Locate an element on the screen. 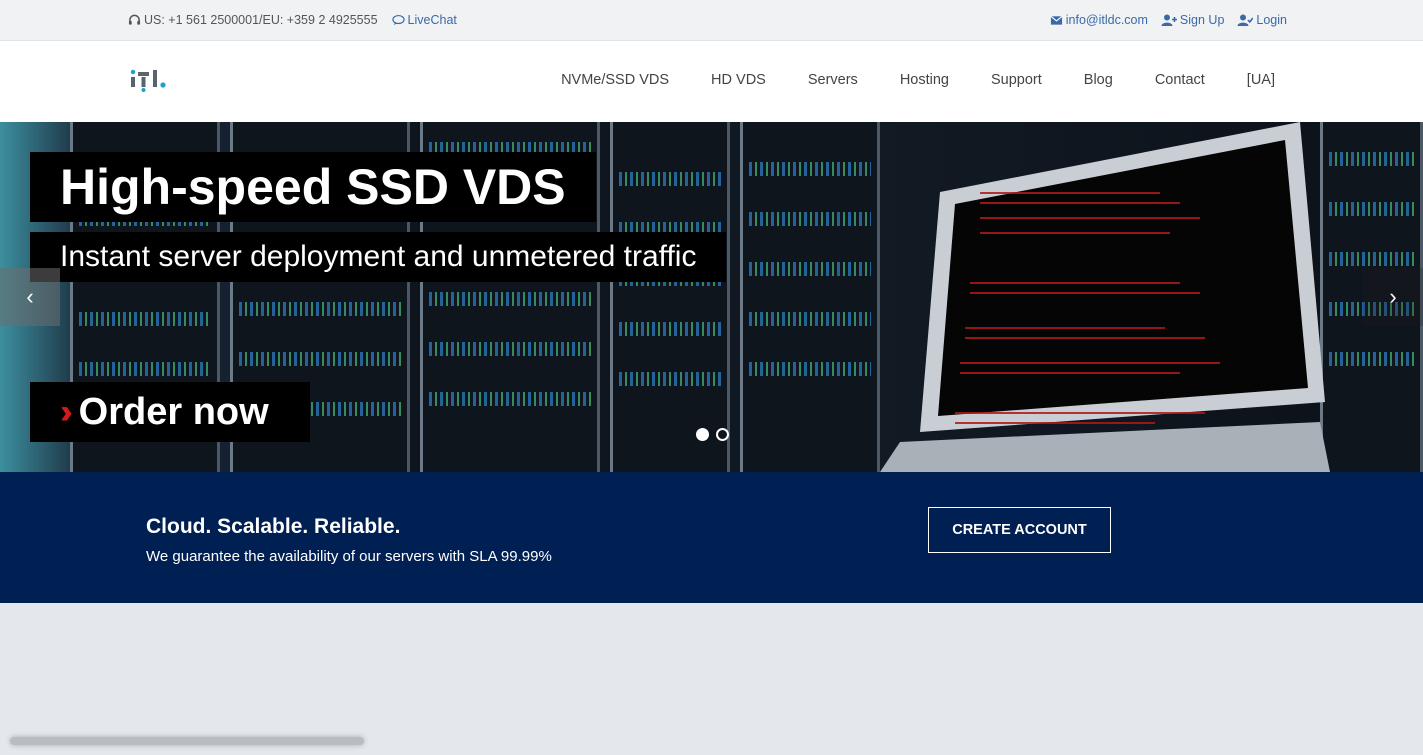  envelope-icon is located at coordinates (1056, 20).